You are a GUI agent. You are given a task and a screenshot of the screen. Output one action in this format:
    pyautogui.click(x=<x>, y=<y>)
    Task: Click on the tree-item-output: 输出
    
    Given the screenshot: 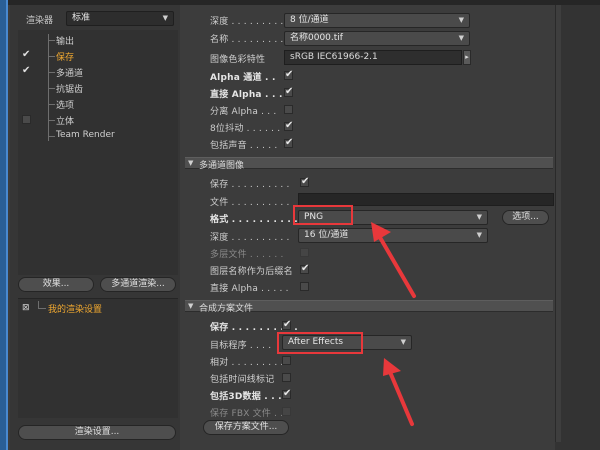 What is the action you would take?
    pyautogui.click(x=98, y=40)
    